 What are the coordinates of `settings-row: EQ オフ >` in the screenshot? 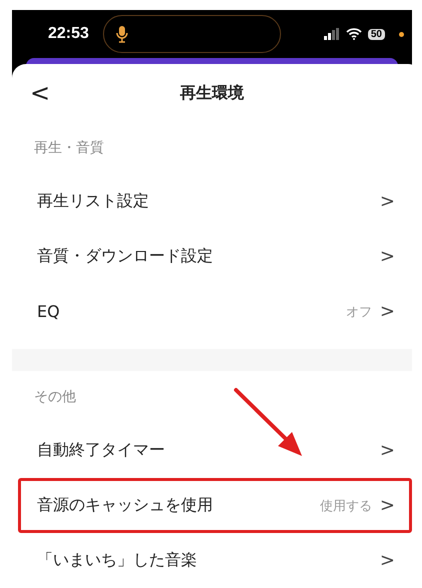 It's located at (215, 311).